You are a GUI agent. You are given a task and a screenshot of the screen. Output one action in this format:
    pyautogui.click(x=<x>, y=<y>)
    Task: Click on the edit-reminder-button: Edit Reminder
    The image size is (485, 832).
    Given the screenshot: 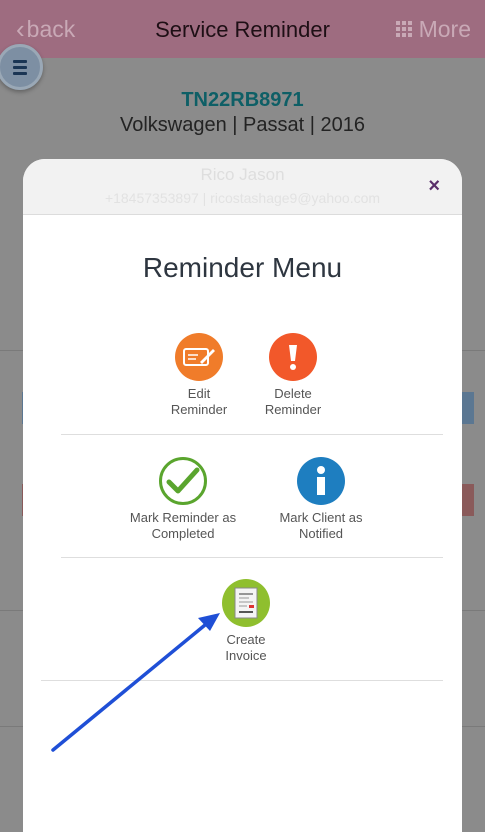 What is the action you would take?
    pyautogui.click(x=199, y=375)
    